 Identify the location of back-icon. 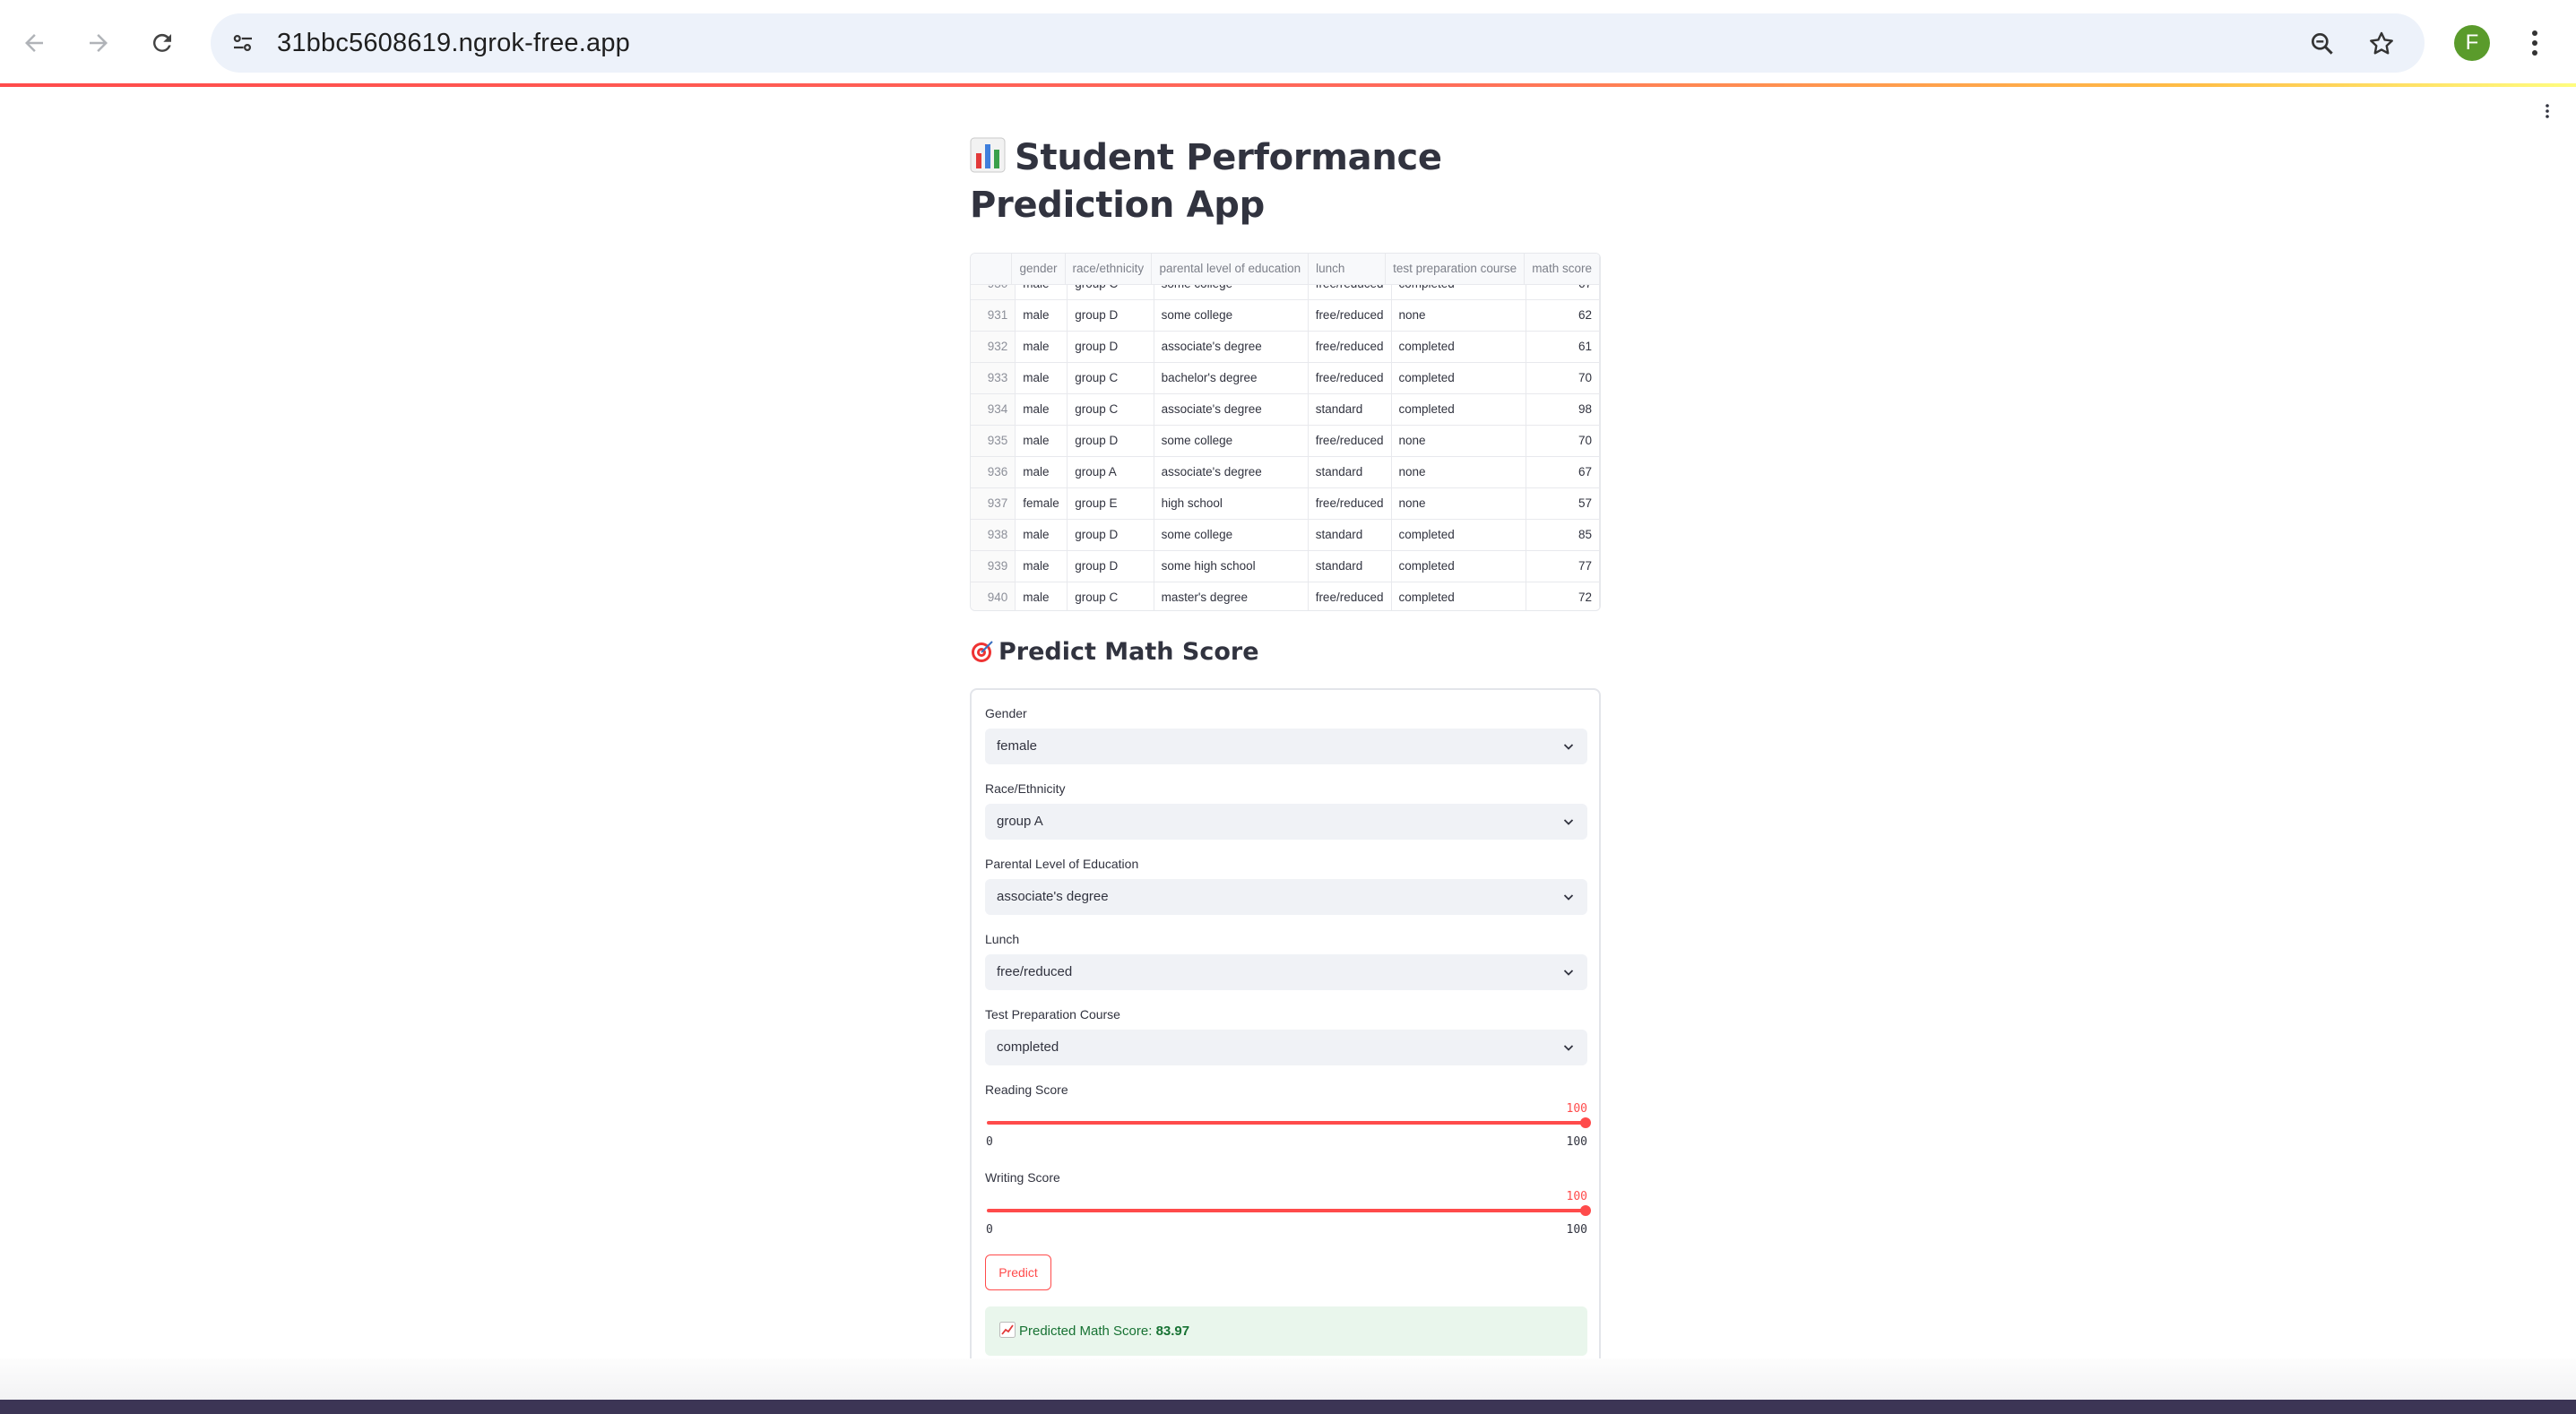
(34, 43).